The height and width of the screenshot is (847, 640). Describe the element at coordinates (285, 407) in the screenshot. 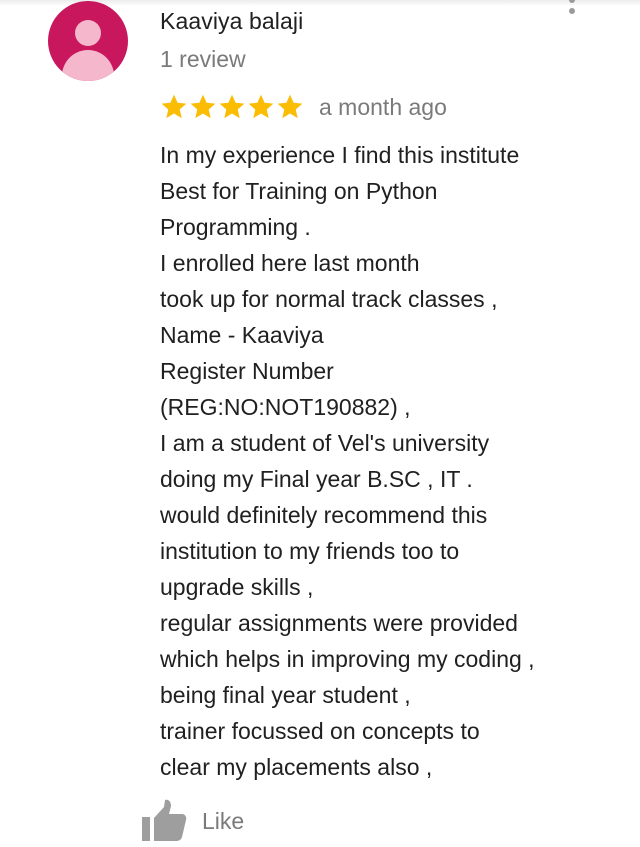

I see `review-text-line: (REG:NO:NOT190882) ,` at that location.